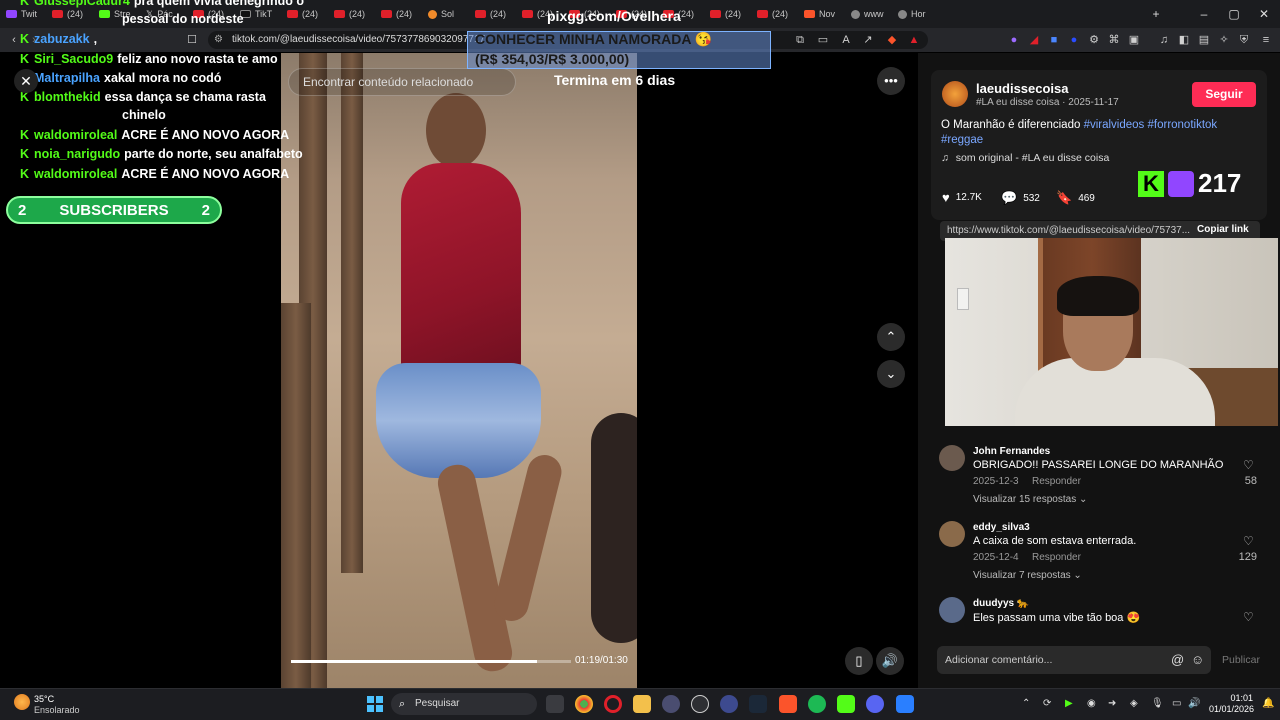 The image size is (1280, 720). I want to click on chat-username: noia_narigudo, so click(77, 154).